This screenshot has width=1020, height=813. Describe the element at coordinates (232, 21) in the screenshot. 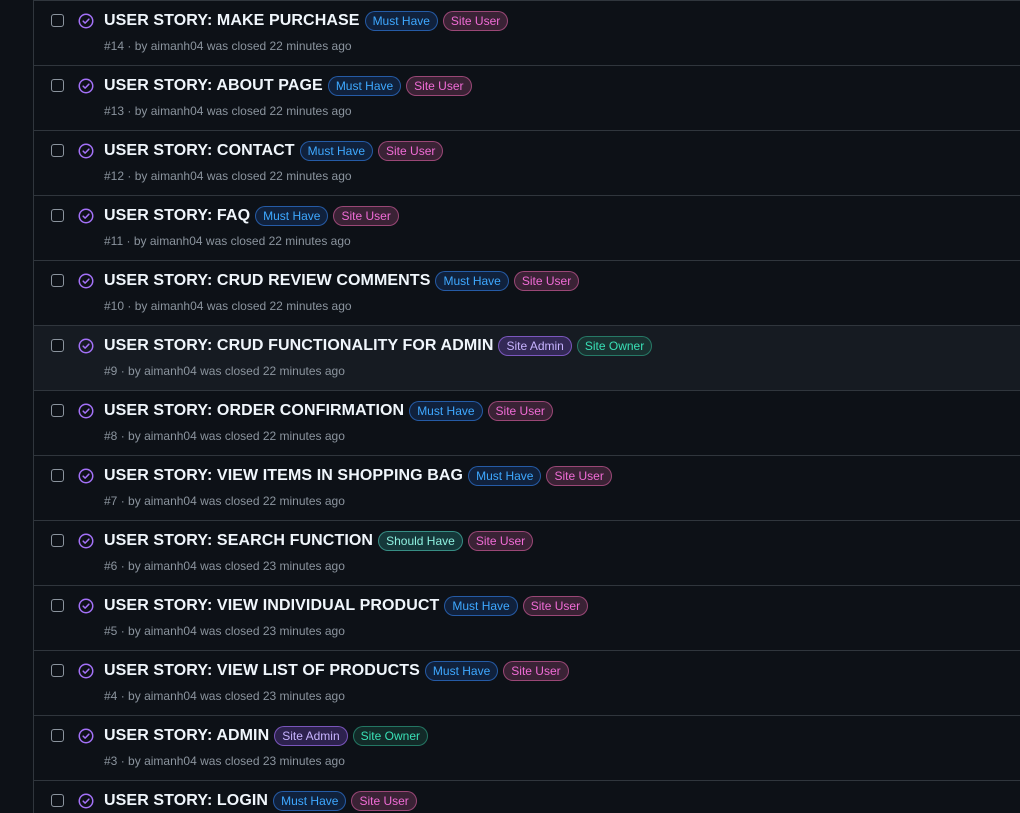

I see `issue-title-link: USER STORY: MAKE PURCHASE` at that location.